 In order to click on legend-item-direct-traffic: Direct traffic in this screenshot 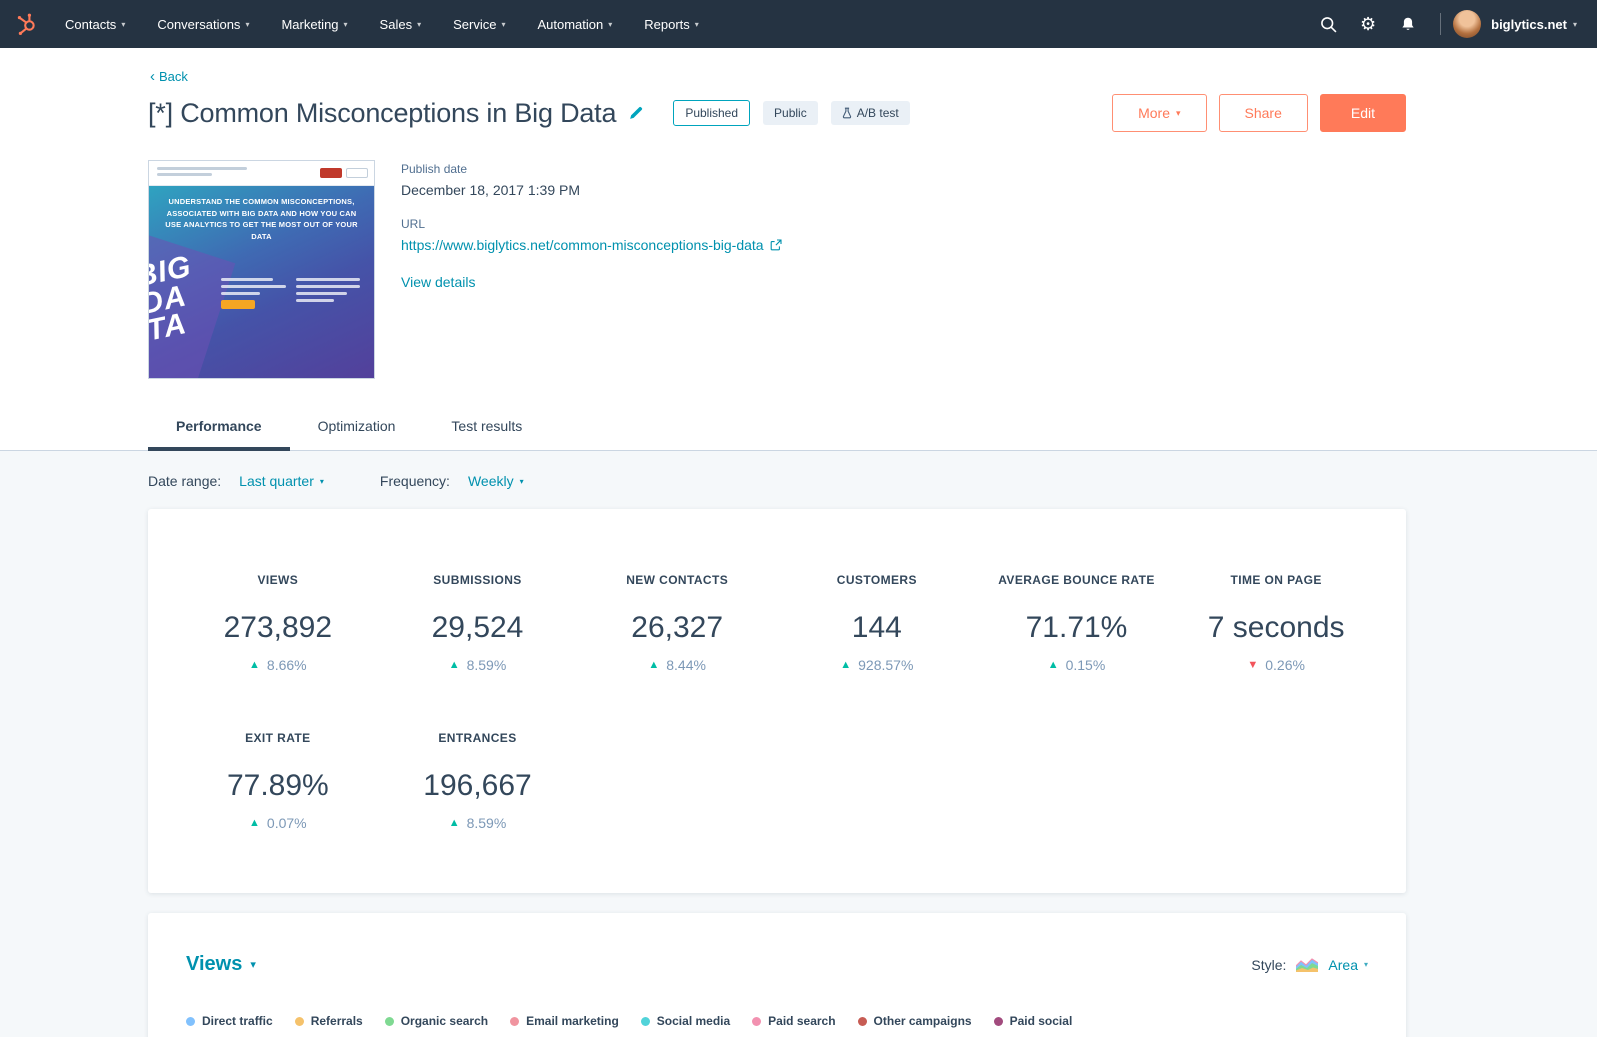, I will do `click(229, 1021)`.